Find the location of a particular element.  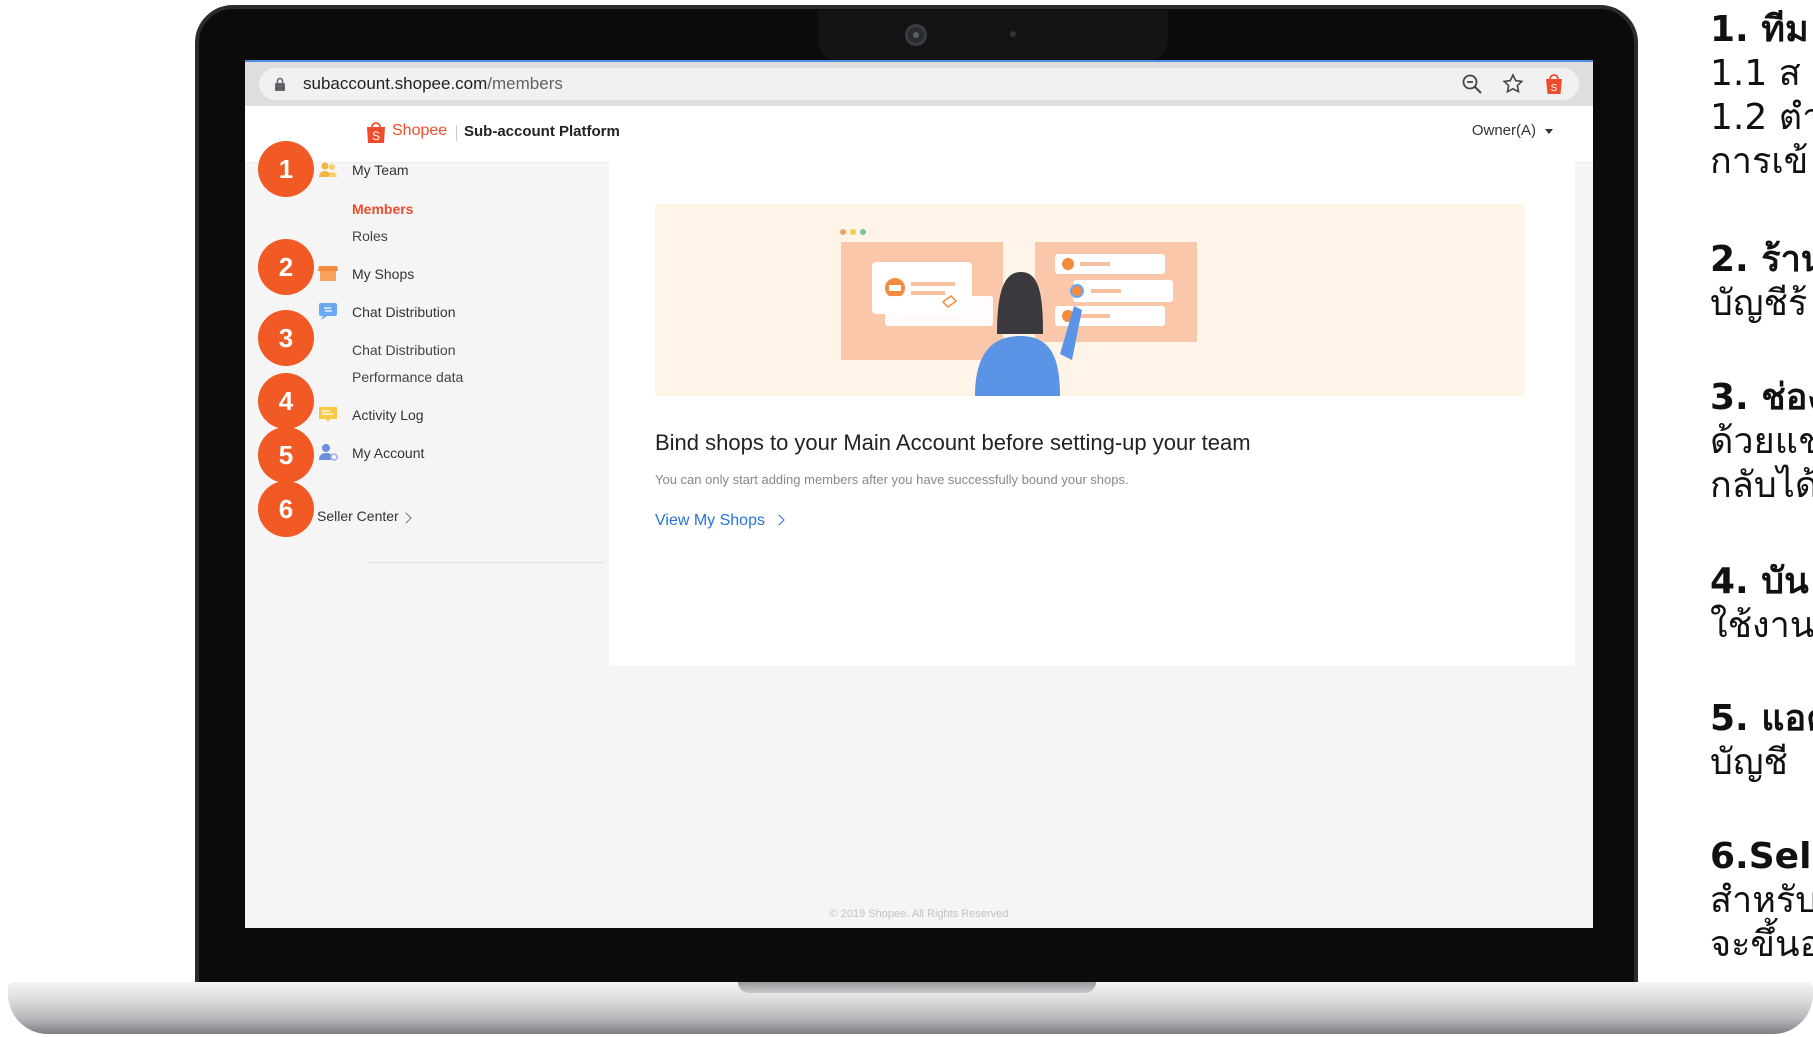

annotation-1-title: 1. ทีม is located at coordinates (1759, 29).